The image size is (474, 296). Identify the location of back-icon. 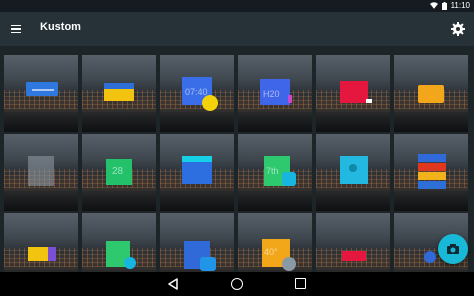
(173, 284).